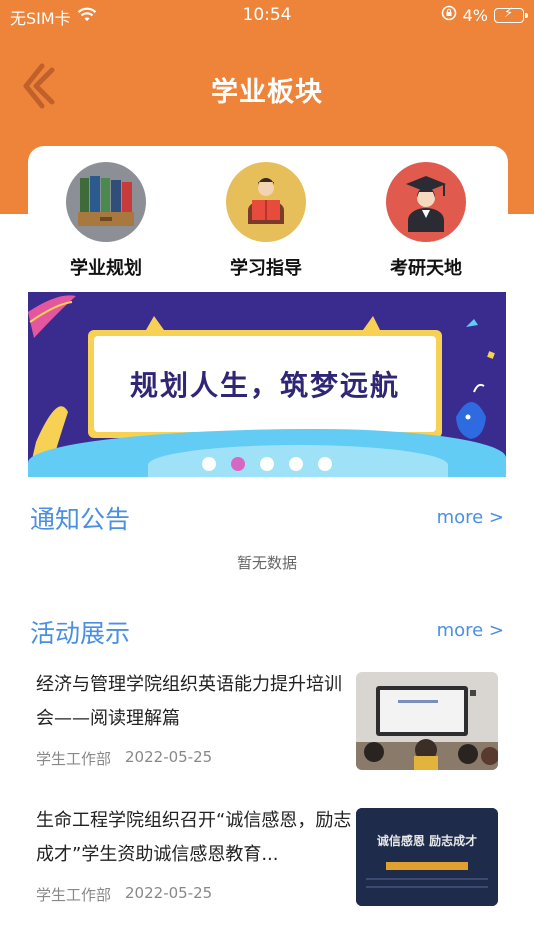 The height and width of the screenshot is (950, 534). What do you see at coordinates (426, 268) in the screenshot?
I see `quick-link-label: 考研天地` at bounding box center [426, 268].